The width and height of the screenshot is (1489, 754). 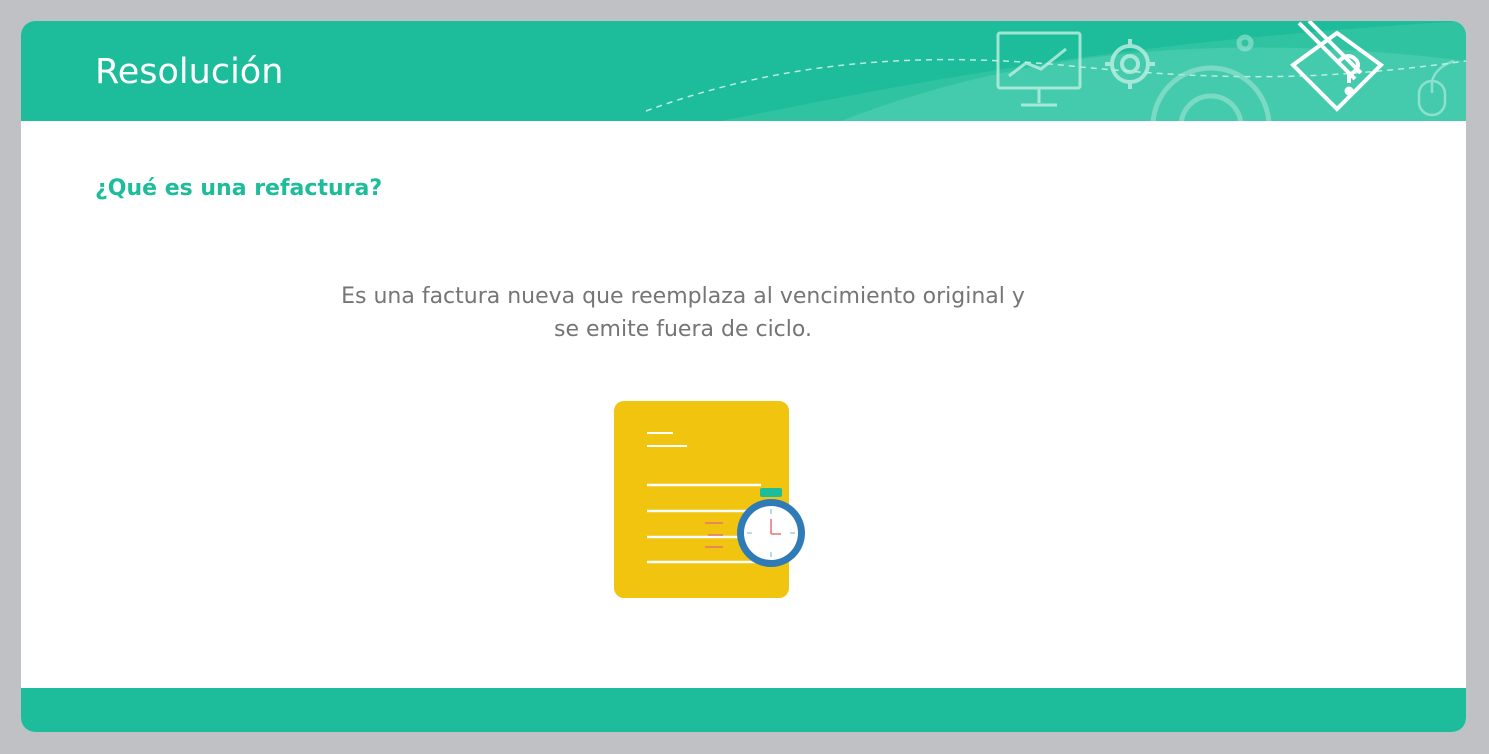 What do you see at coordinates (709, 499) in the screenshot?
I see `document-stopwatch-icon` at bounding box center [709, 499].